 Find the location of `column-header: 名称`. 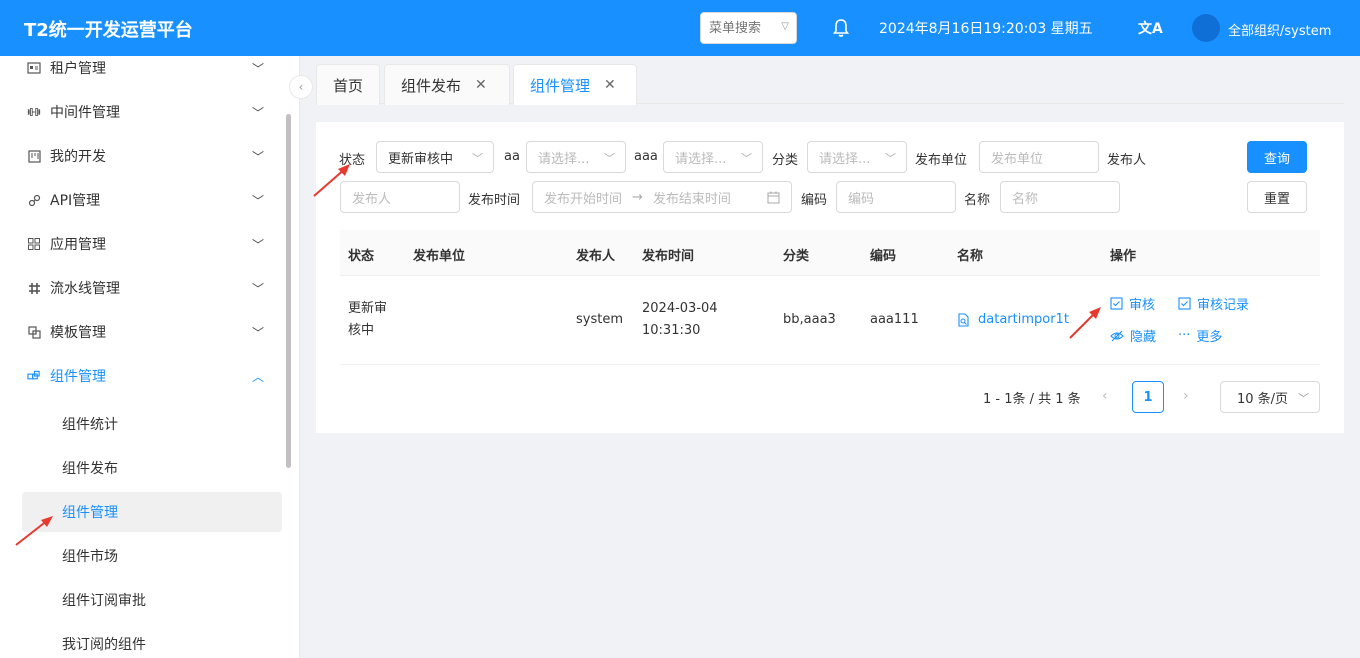

column-header: 名称 is located at coordinates (970, 256).